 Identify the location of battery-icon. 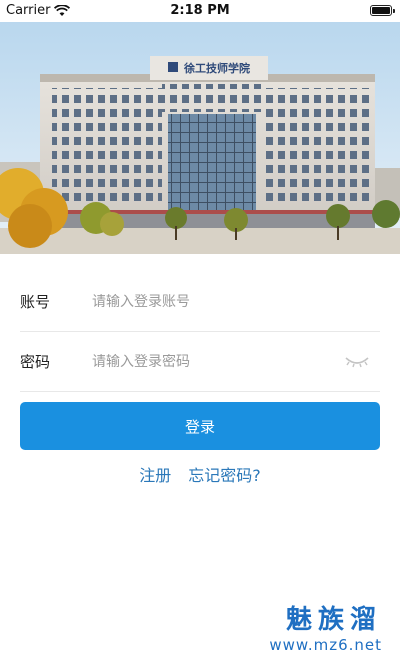
(382, 10).